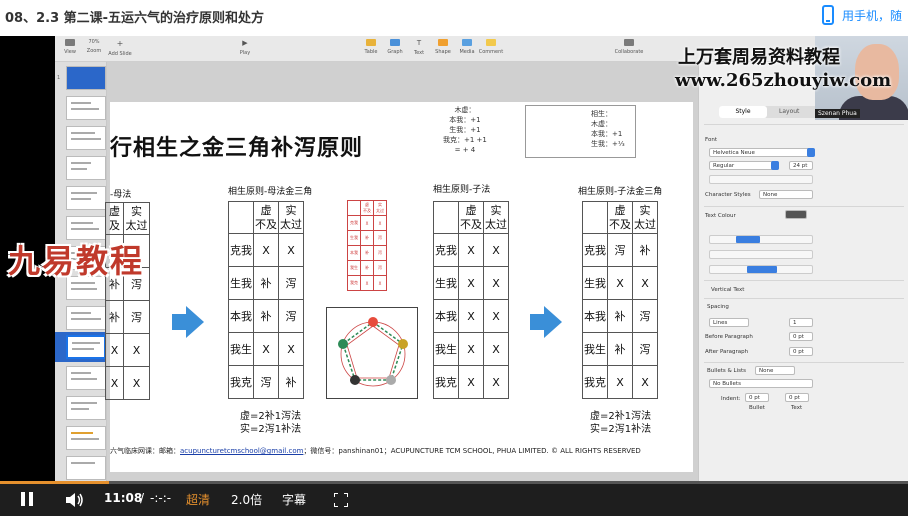  What do you see at coordinates (246, 499) in the screenshot?
I see `speed-button: 2.0倍` at bounding box center [246, 499].